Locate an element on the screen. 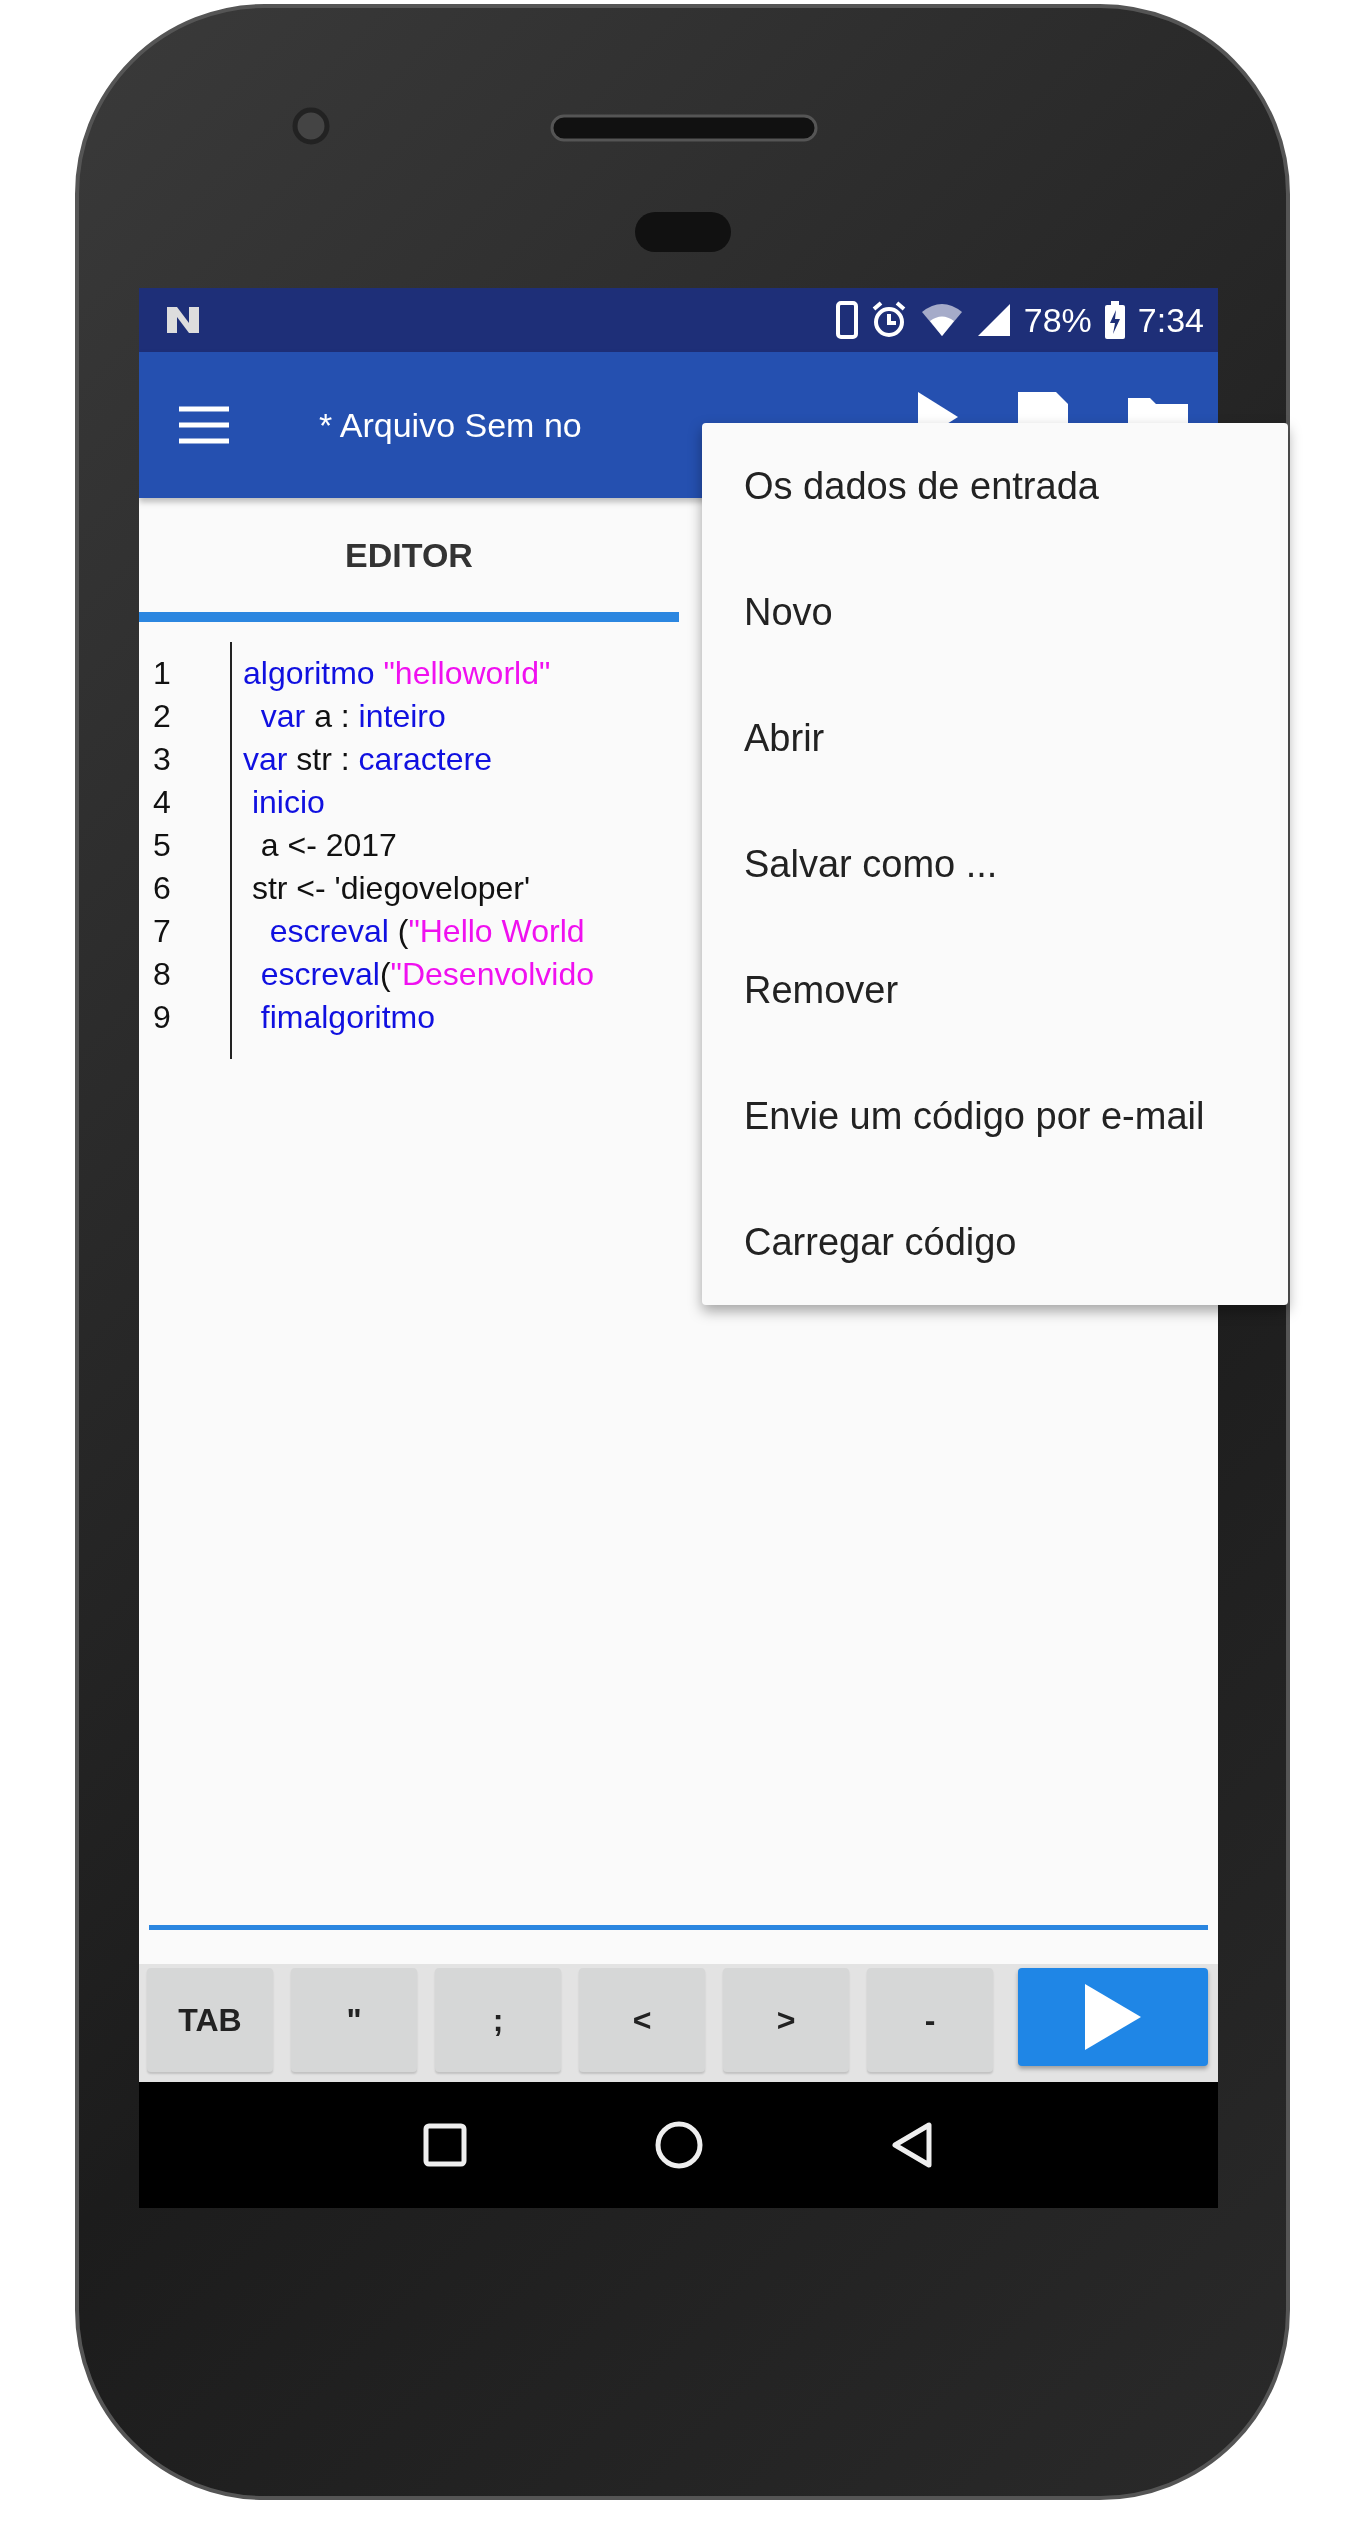 The width and height of the screenshot is (1370, 2534). menu-item: Carregar código is located at coordinates (995, 1242).